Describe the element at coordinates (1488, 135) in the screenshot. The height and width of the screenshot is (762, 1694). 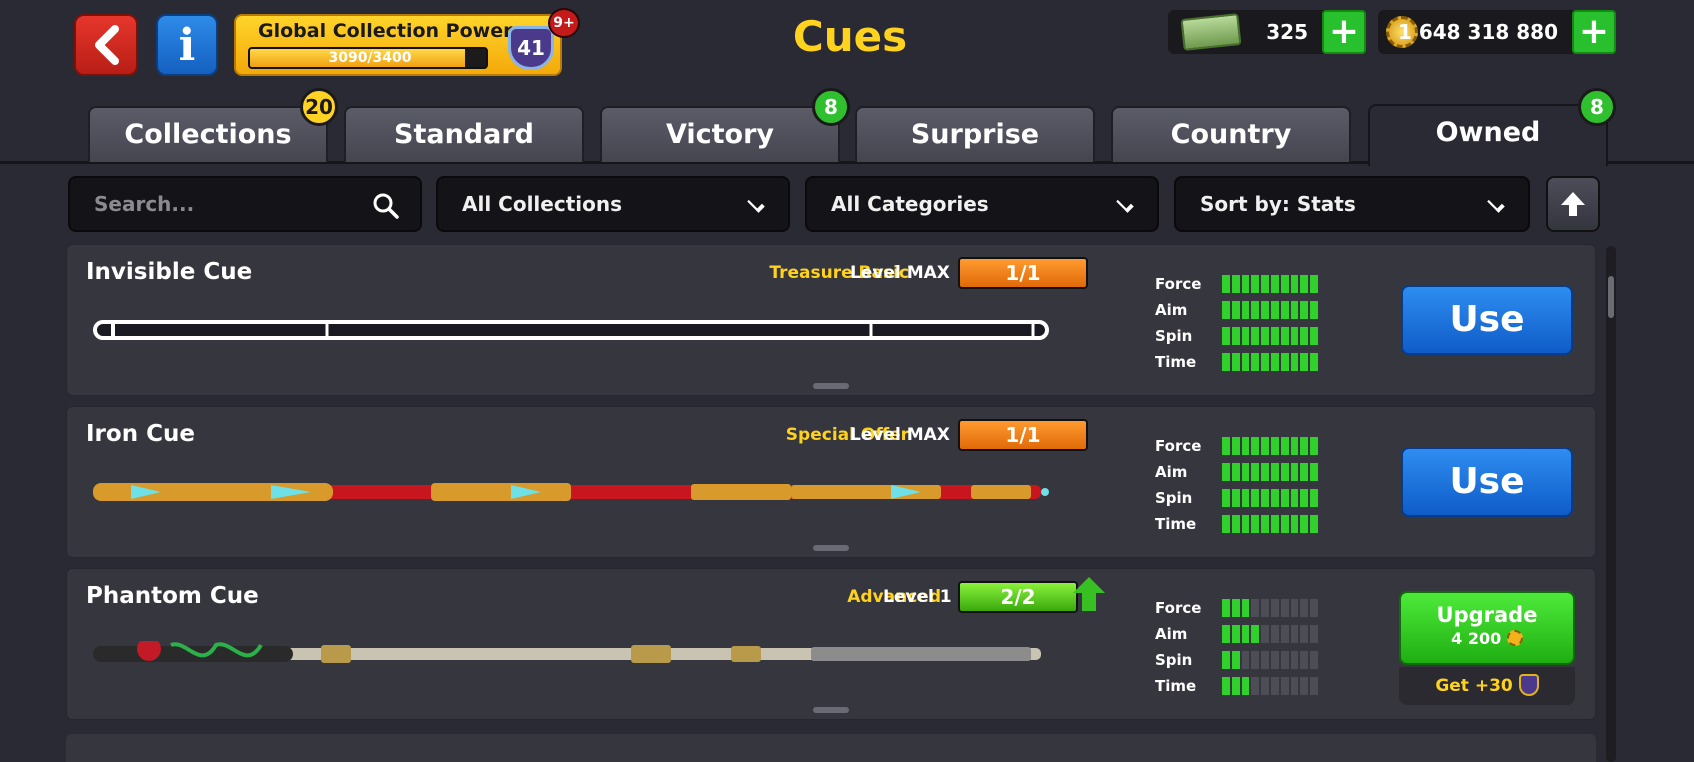
I see `tab-owned: Owned` at that location.